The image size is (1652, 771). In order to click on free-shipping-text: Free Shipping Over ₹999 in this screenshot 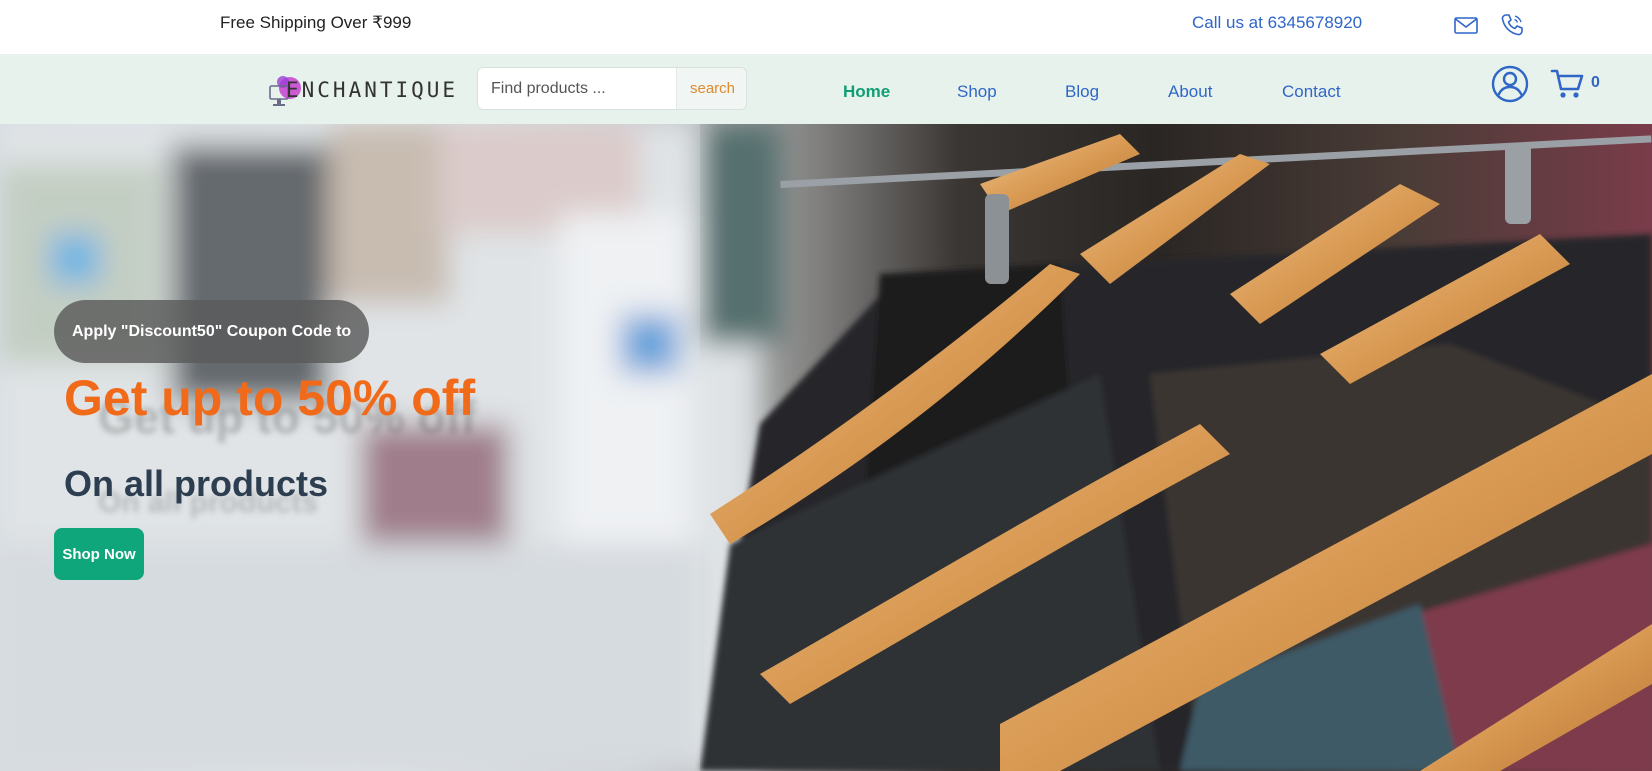, I will do `click(316, 22)`.